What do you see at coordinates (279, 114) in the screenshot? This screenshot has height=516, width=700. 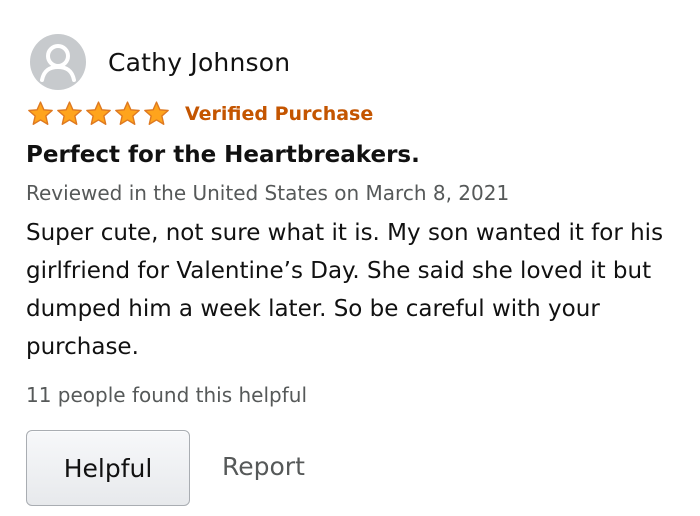 I see `verified-purchase-badge: Verified Purchase` at bounding box center [279, 114].